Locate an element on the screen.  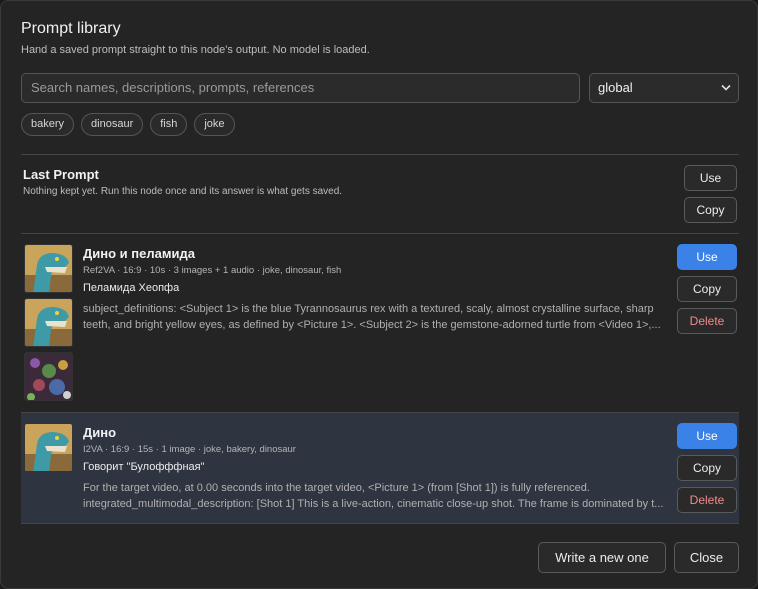
last-prompt-use-button: Use is located at coordinates (710, 178).